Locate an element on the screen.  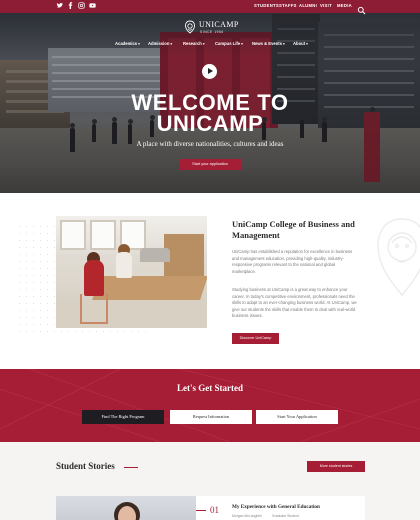
number-accent-line is located at coordinates (201, 510).